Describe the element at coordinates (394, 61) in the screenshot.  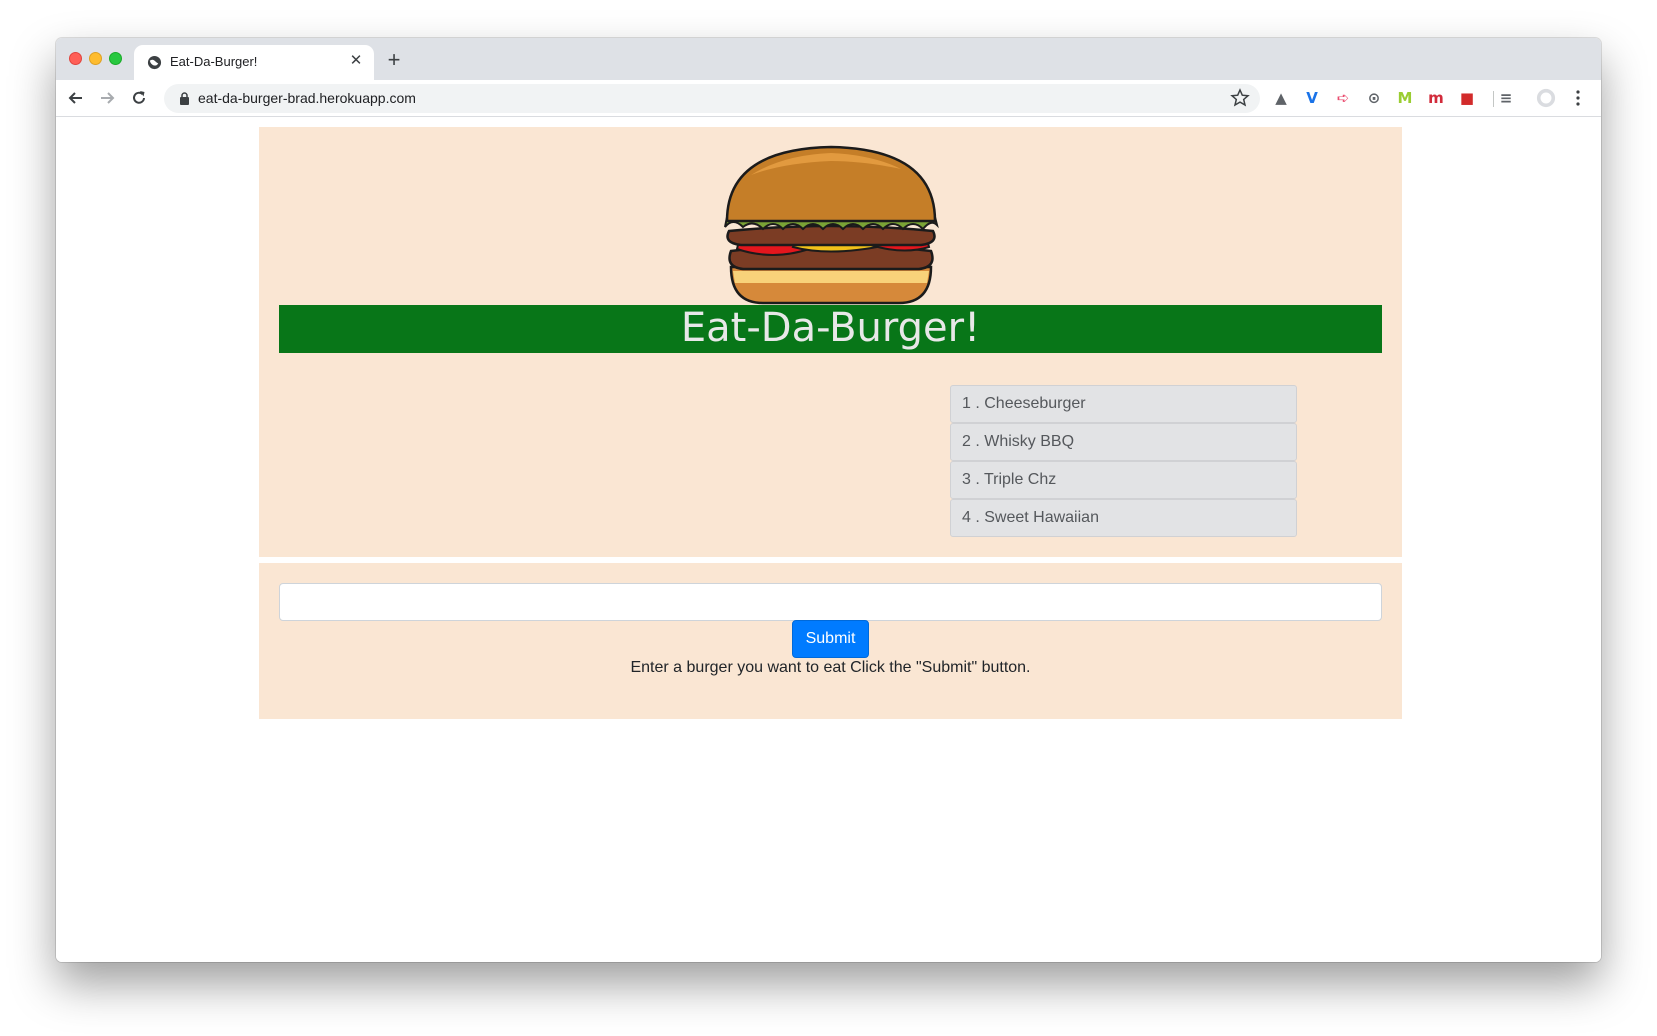
I see `new-tab-button: +` at that location.